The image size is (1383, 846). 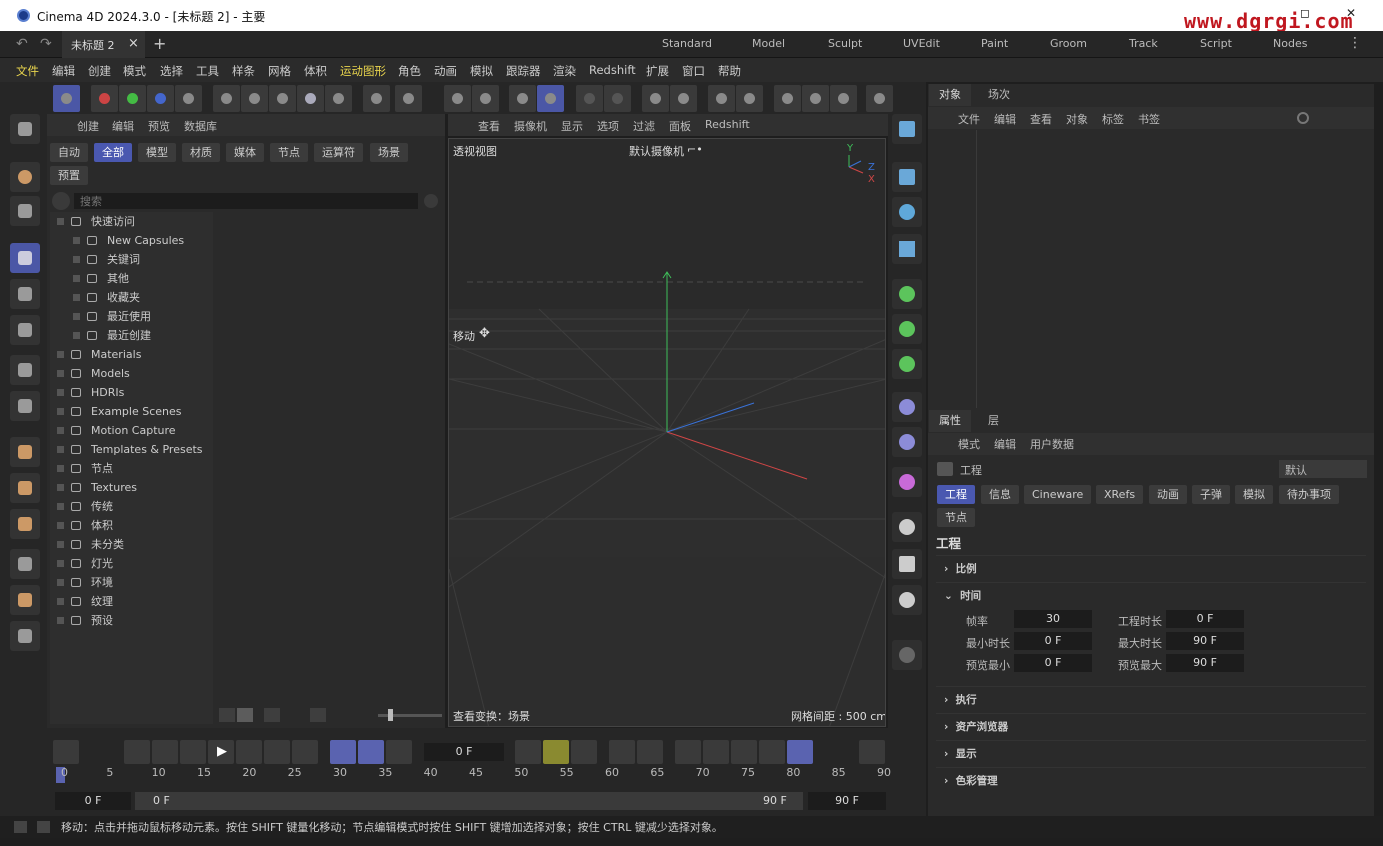 What do you see at coordinates (131, 316) in the screenshot?
I see `tree-item: 最近使用` at bounding box center [131, 316].